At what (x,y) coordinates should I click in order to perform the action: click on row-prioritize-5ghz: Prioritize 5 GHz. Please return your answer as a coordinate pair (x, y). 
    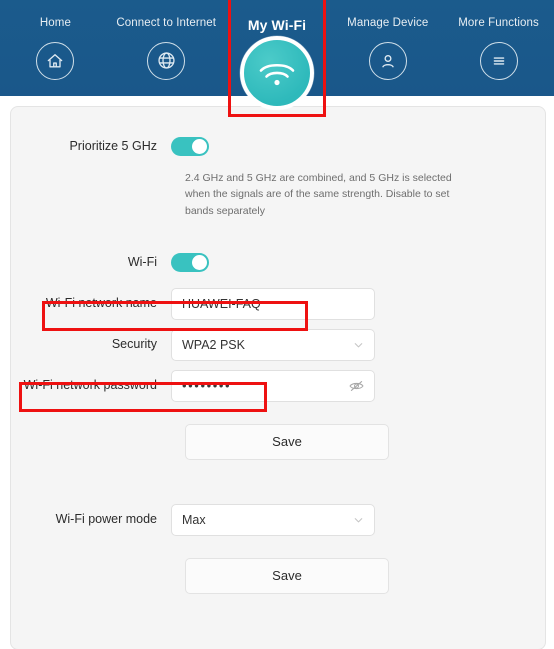
    Looking at the image, I should click on (278, 146).